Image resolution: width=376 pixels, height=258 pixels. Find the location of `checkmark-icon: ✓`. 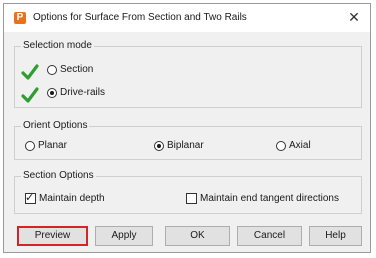

checkmark-icon: ✓ is located at coordinates (30, 198).